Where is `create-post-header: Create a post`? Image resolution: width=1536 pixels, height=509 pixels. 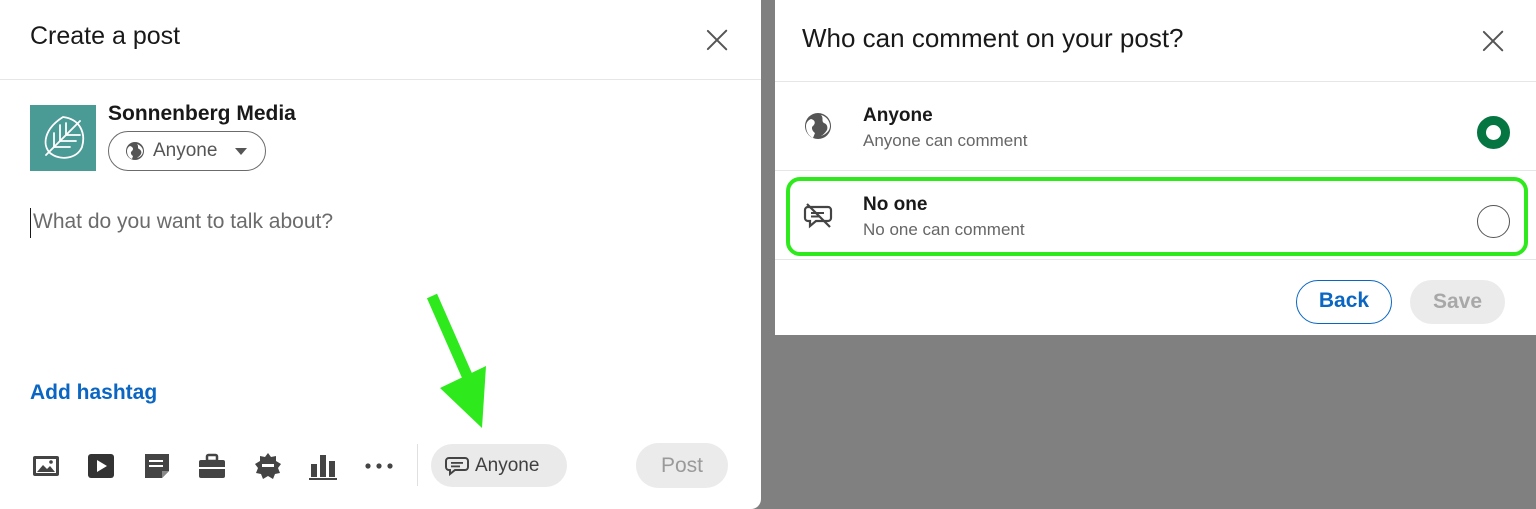
create-post-header: Create a post is located at coordinates (380, 40).